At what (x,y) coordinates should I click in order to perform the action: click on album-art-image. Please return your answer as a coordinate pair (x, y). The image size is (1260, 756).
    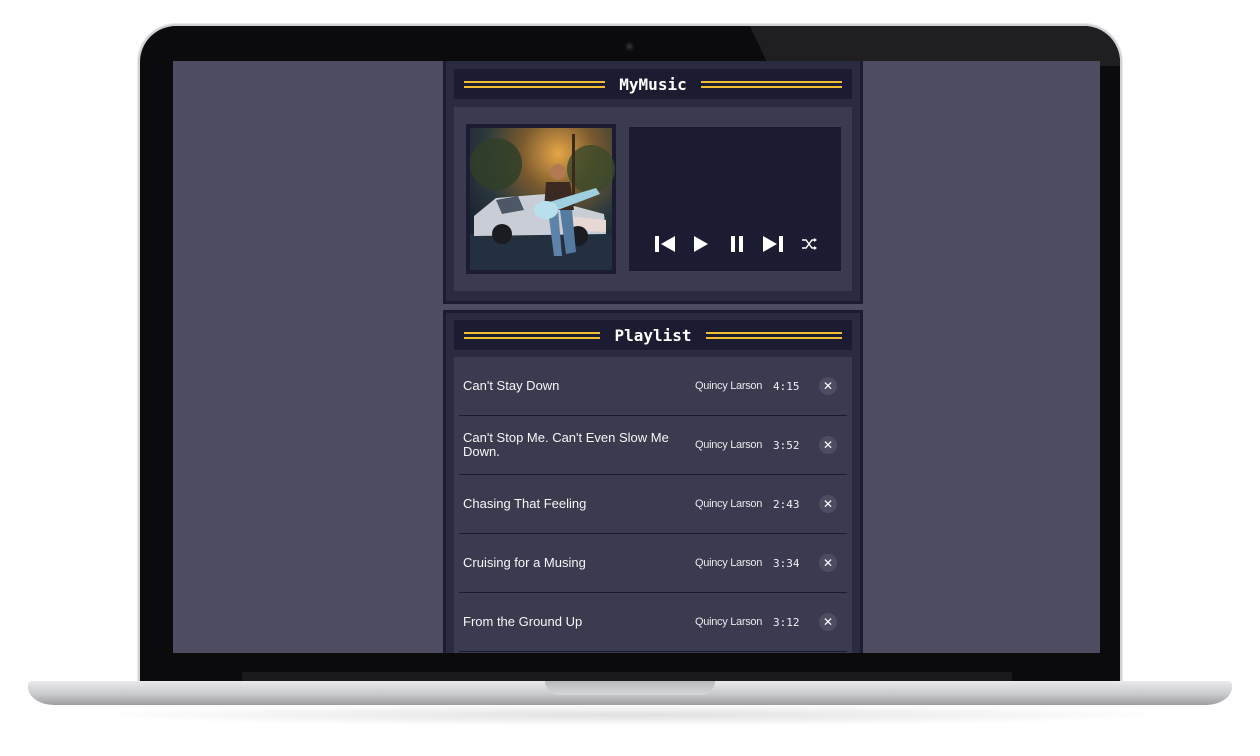
    Looking at the image, I should click on (542, 199).